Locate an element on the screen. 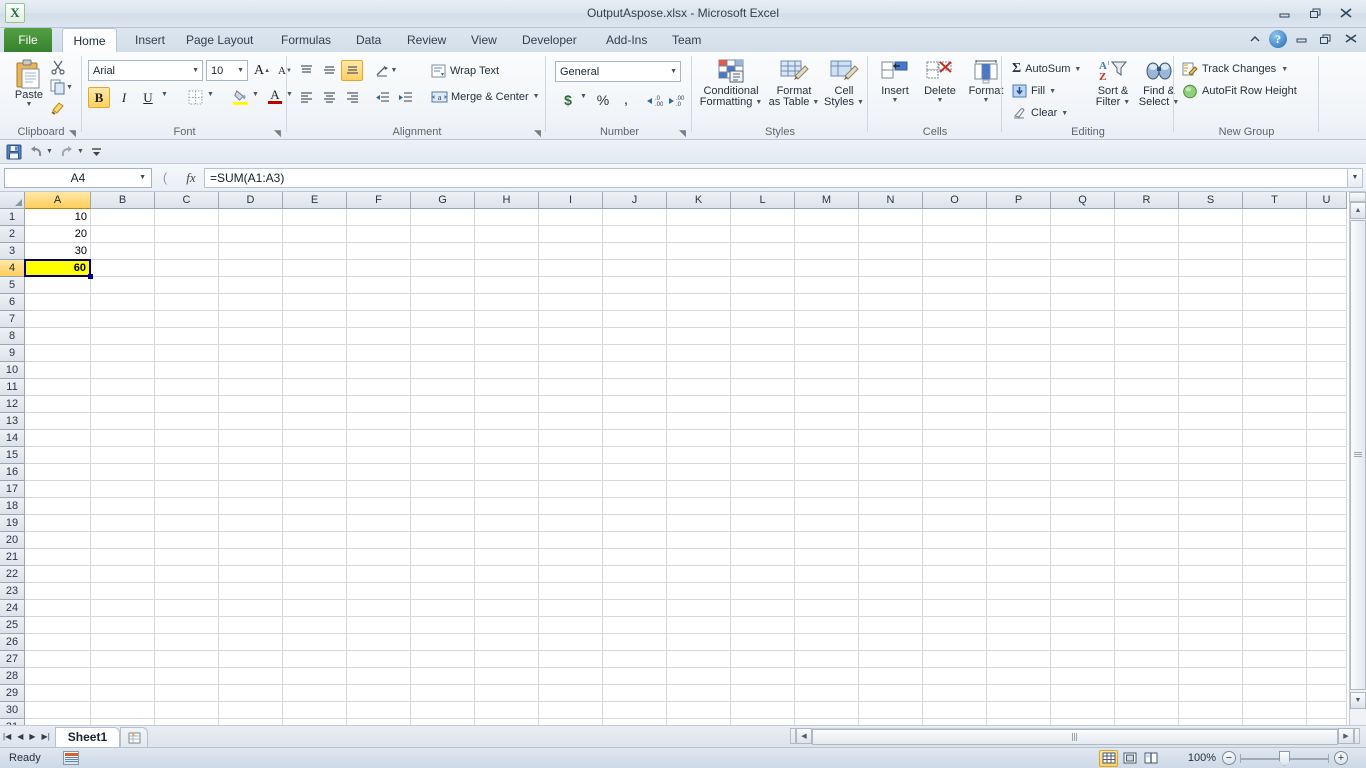 This screenshot has width=1366, height=768. restore-icon is located at coordinates (1315, 13).